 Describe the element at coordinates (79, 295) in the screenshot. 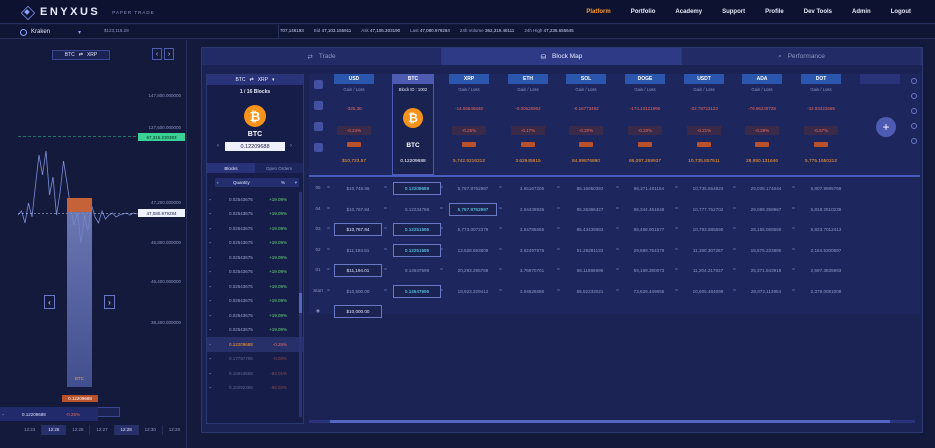

I see `block-column` at that location.